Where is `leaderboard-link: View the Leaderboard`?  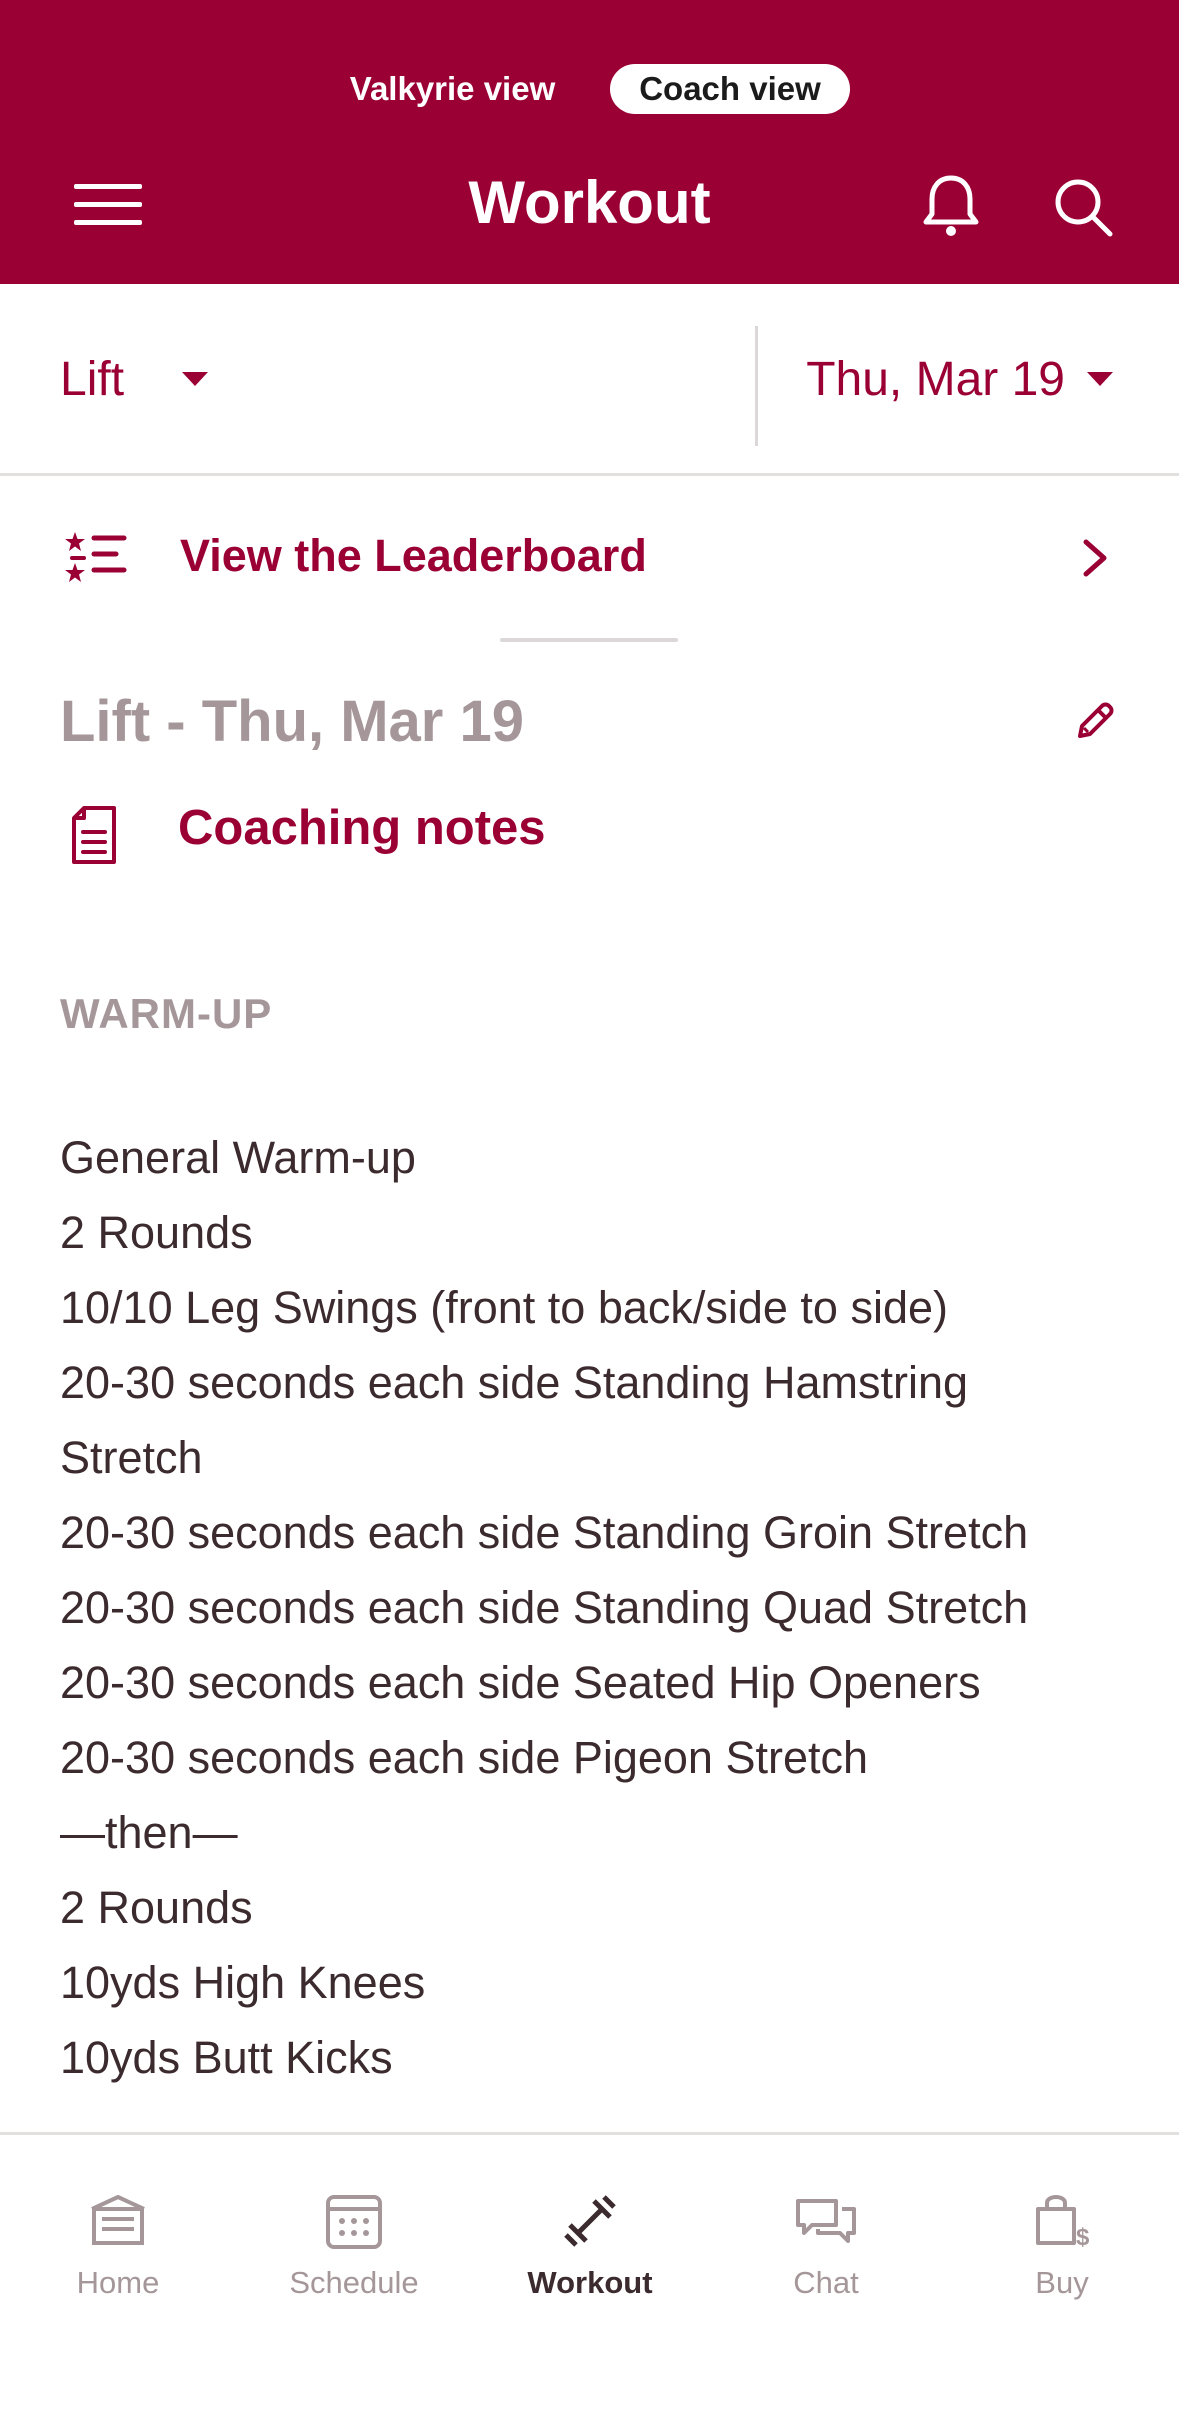
leaderboard-link: View the Leaderboard is located at coordinates (589, 557).